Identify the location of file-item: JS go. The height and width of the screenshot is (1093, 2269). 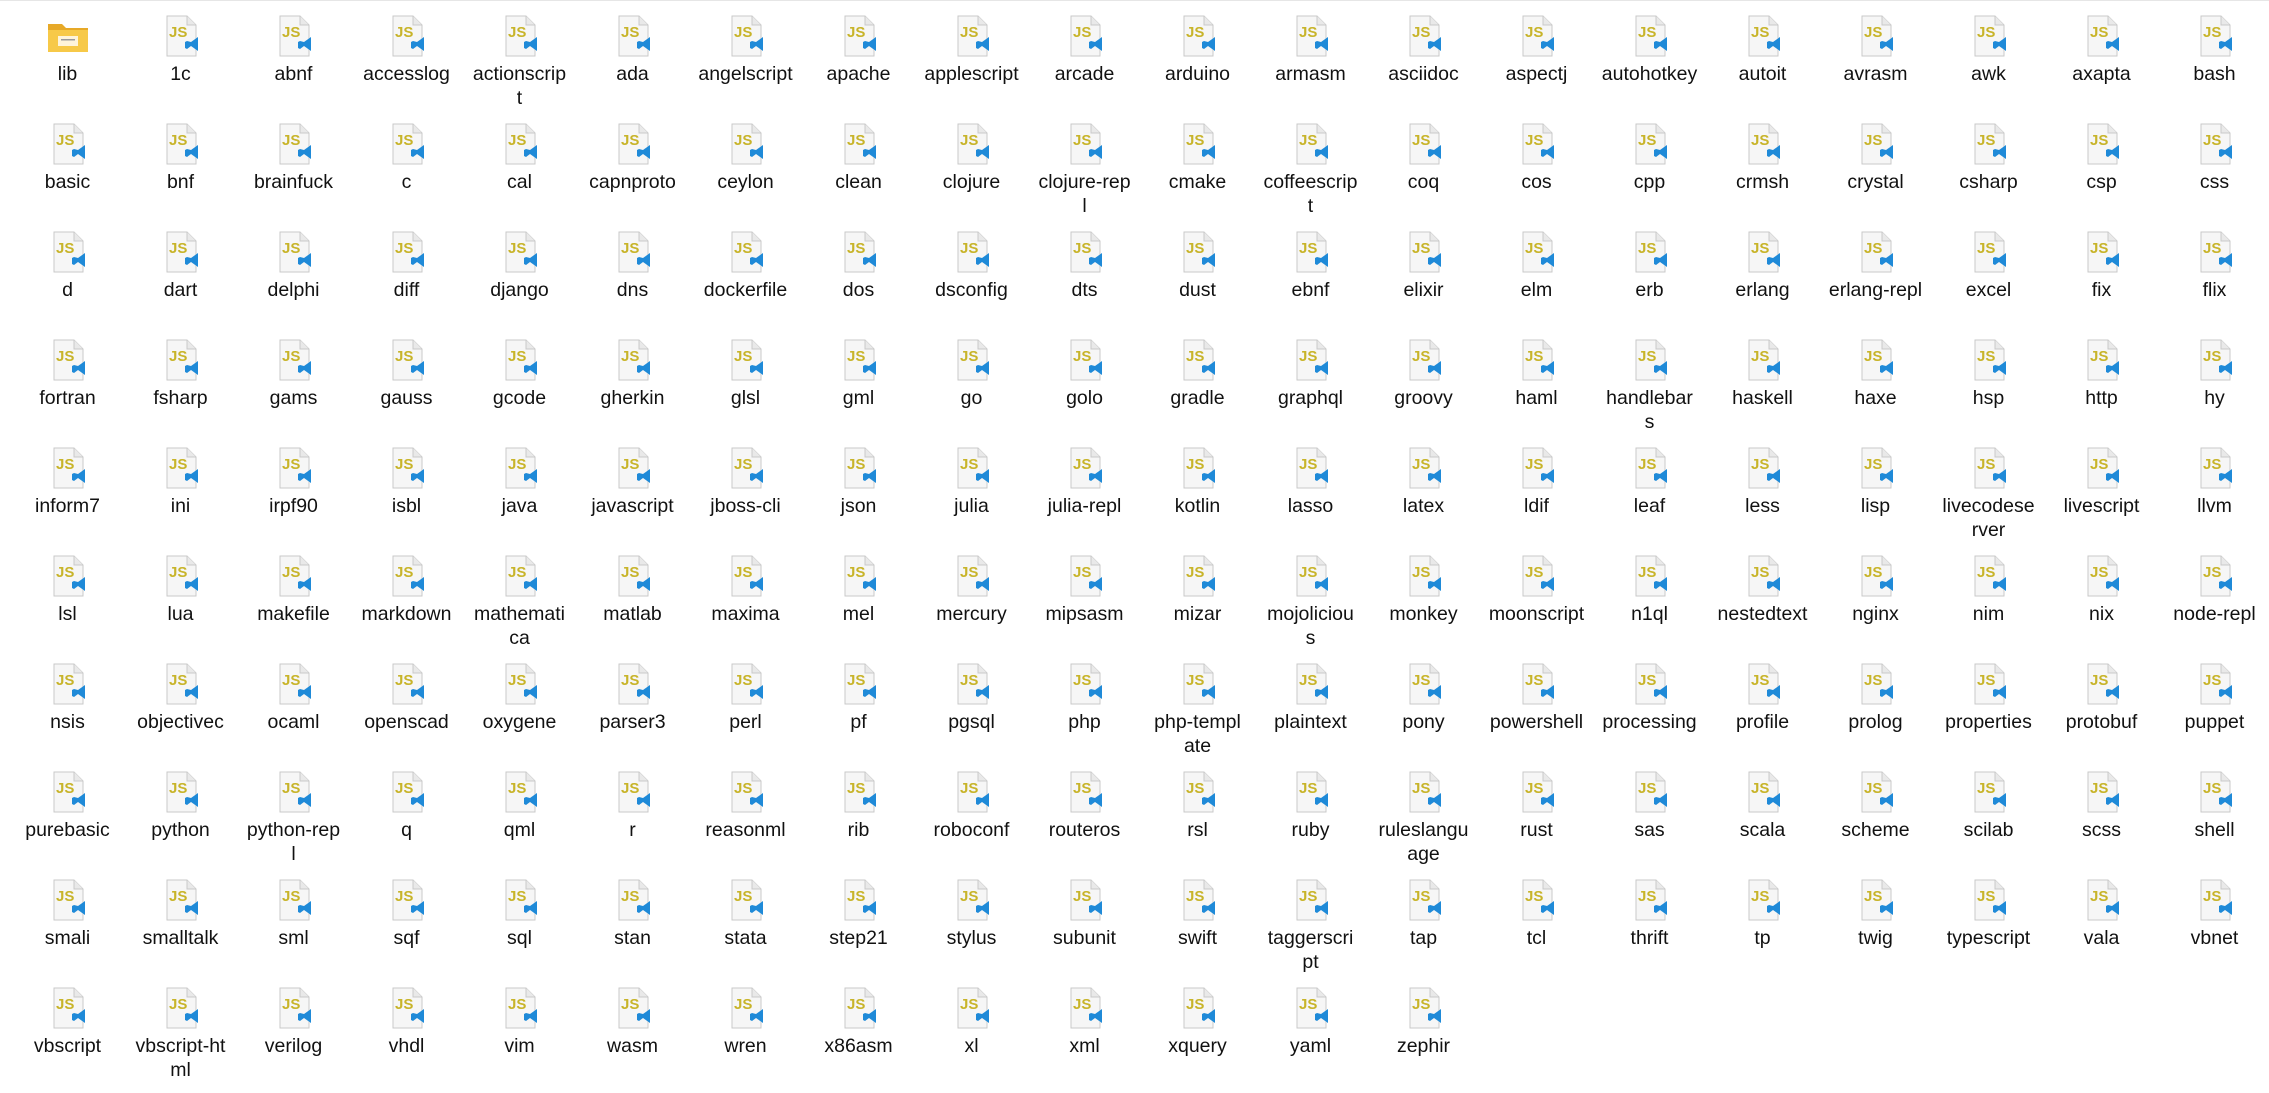
(971, 380).